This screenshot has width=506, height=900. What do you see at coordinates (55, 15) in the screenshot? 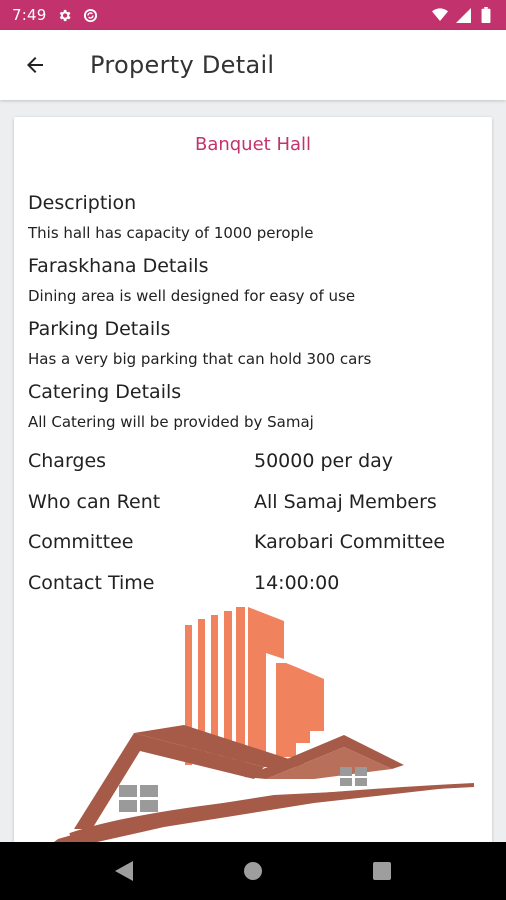
I see `status-left: 7:49` at bounding box center [55, 15].